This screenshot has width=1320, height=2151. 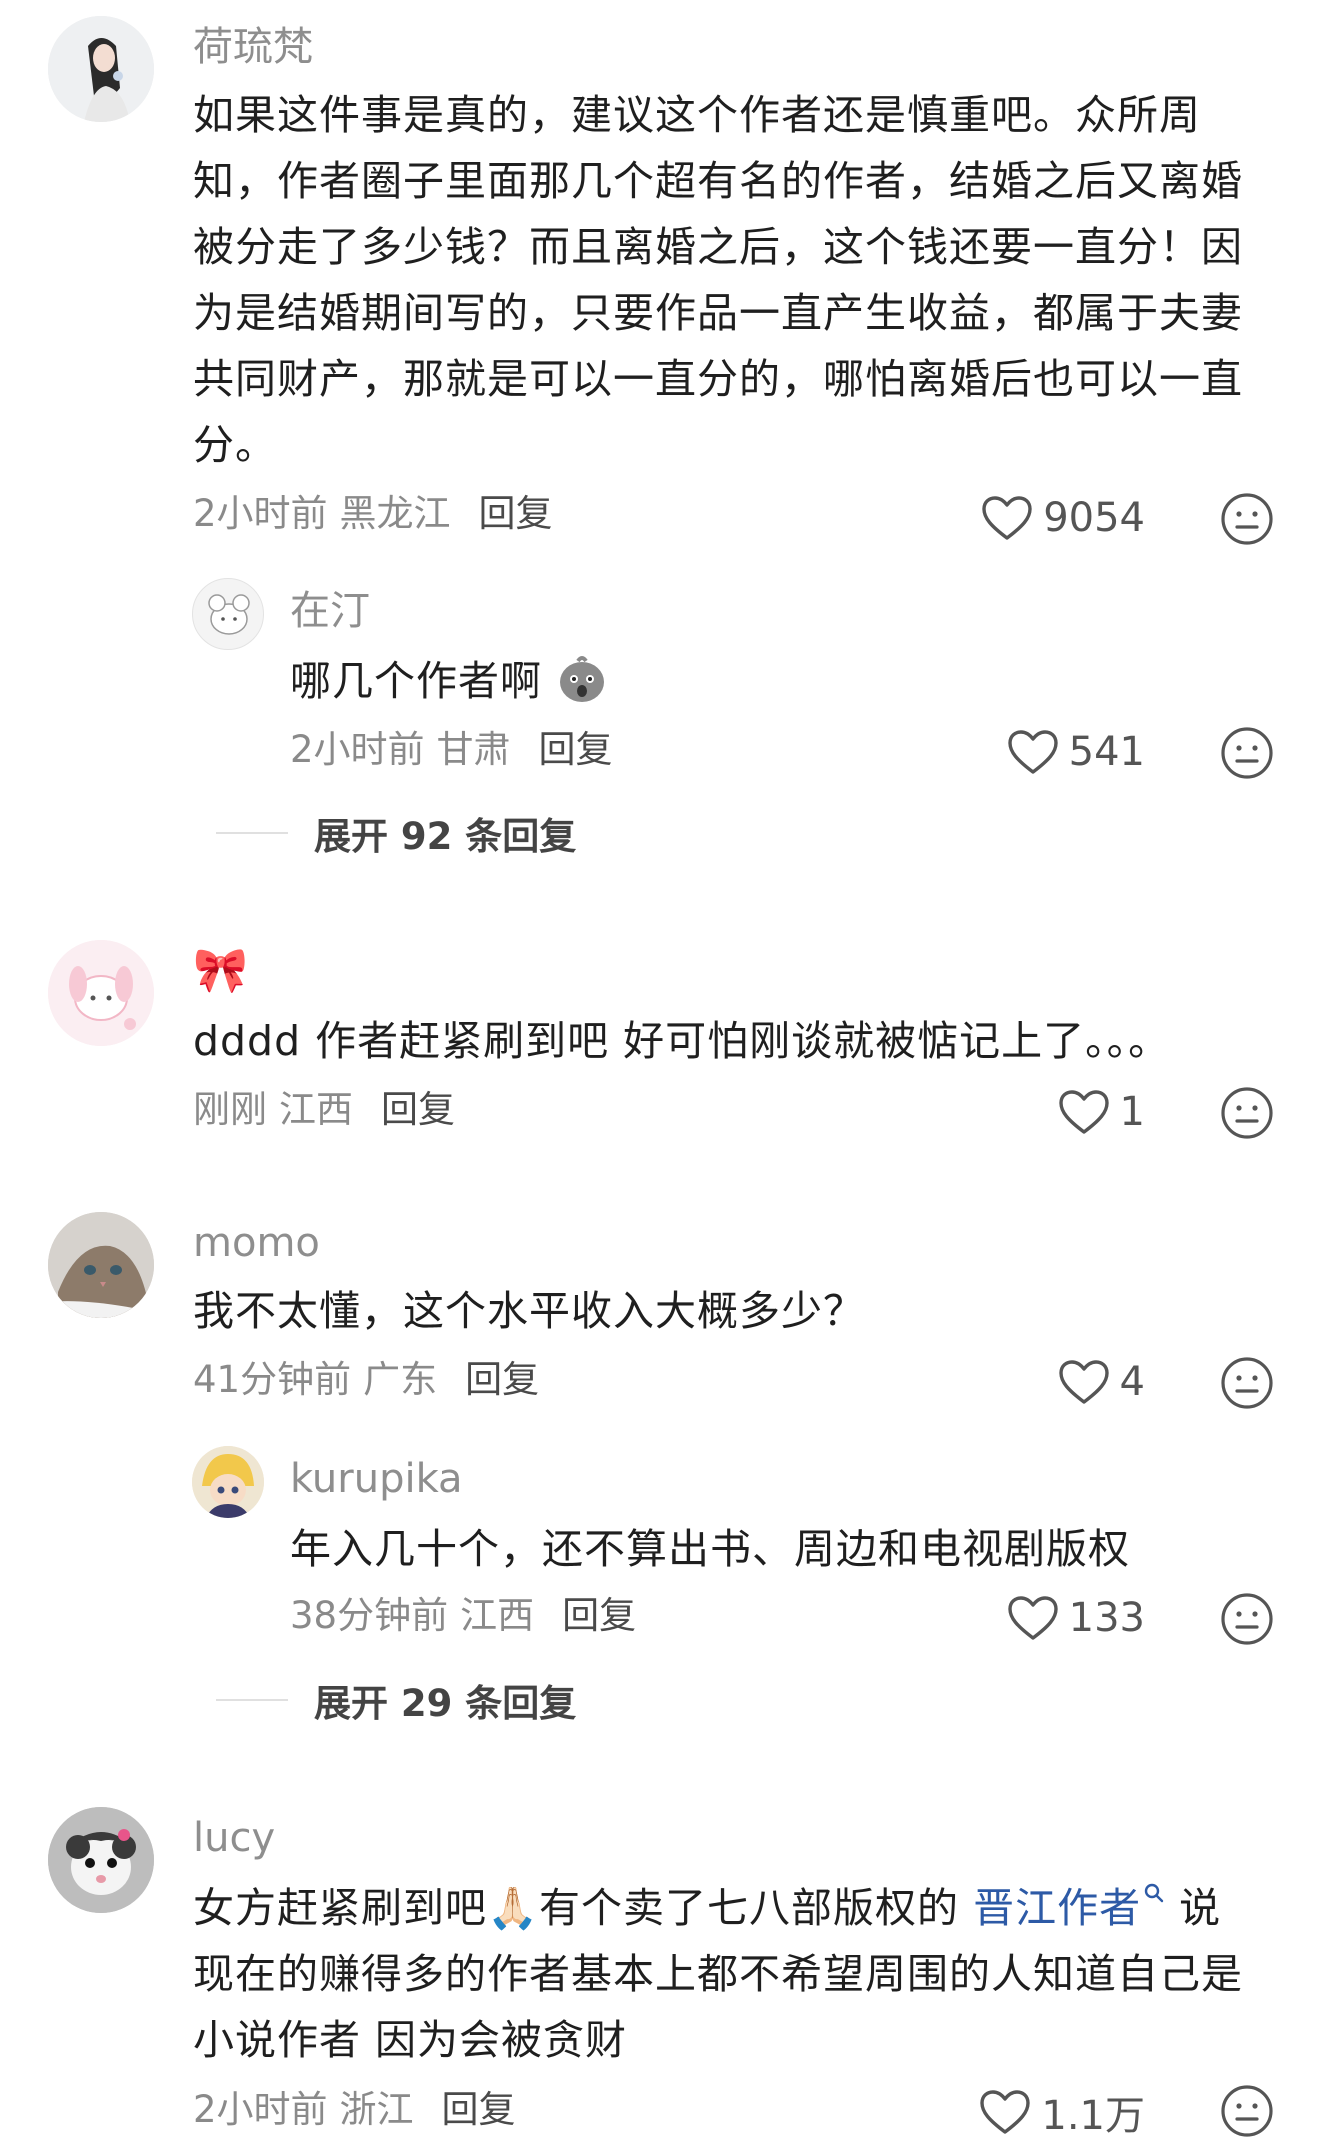 I want to click on like-button: 4, so click(x=1072, y=1382).